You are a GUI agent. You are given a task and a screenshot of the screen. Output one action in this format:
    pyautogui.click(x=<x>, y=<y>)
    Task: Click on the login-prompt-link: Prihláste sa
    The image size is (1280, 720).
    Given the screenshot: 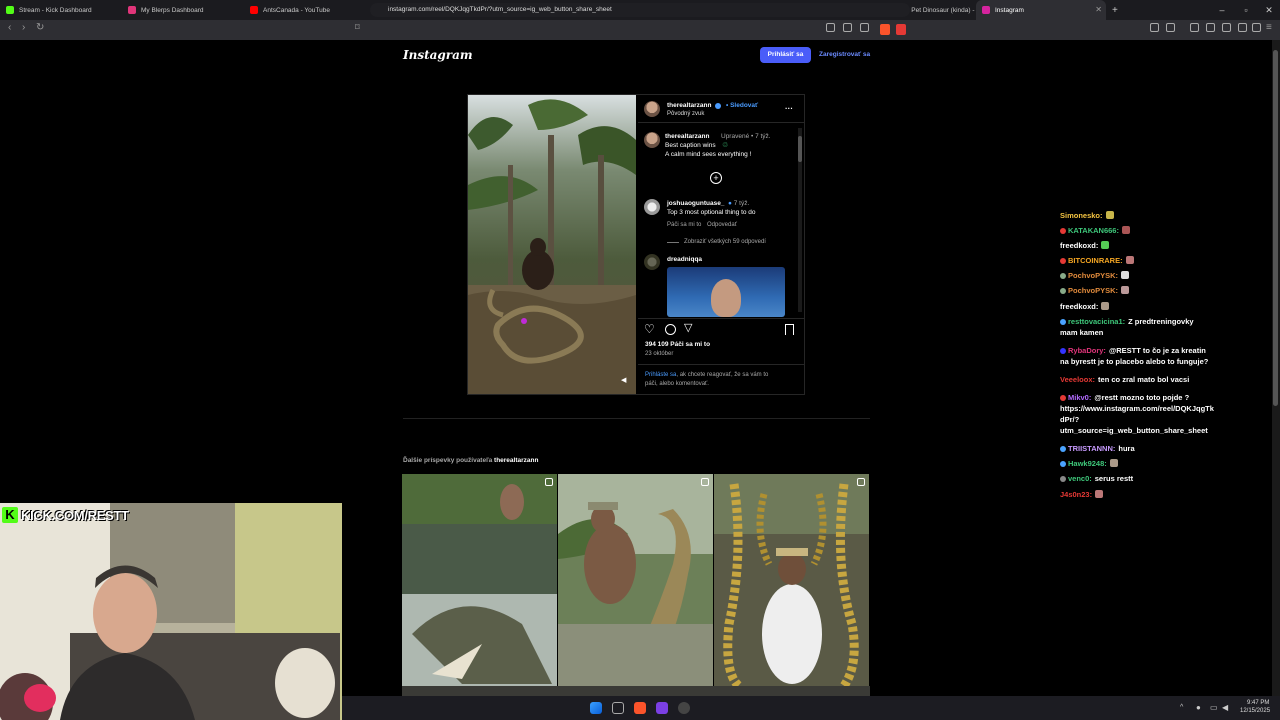 What is the action you would take?
    pyautogui.click(x=660, y=375)
    